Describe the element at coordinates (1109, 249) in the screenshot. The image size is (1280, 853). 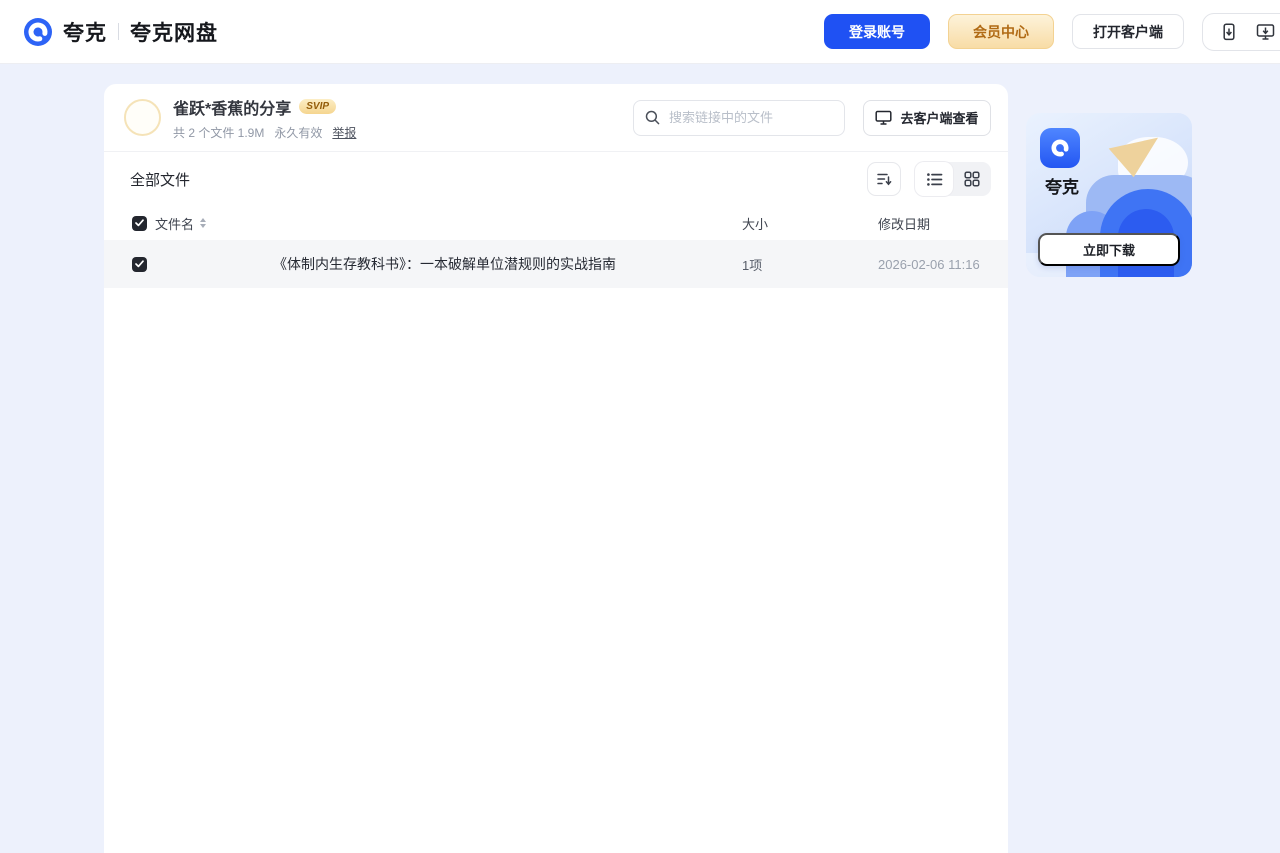
I see `download-now-button: 立即下载` at that location.